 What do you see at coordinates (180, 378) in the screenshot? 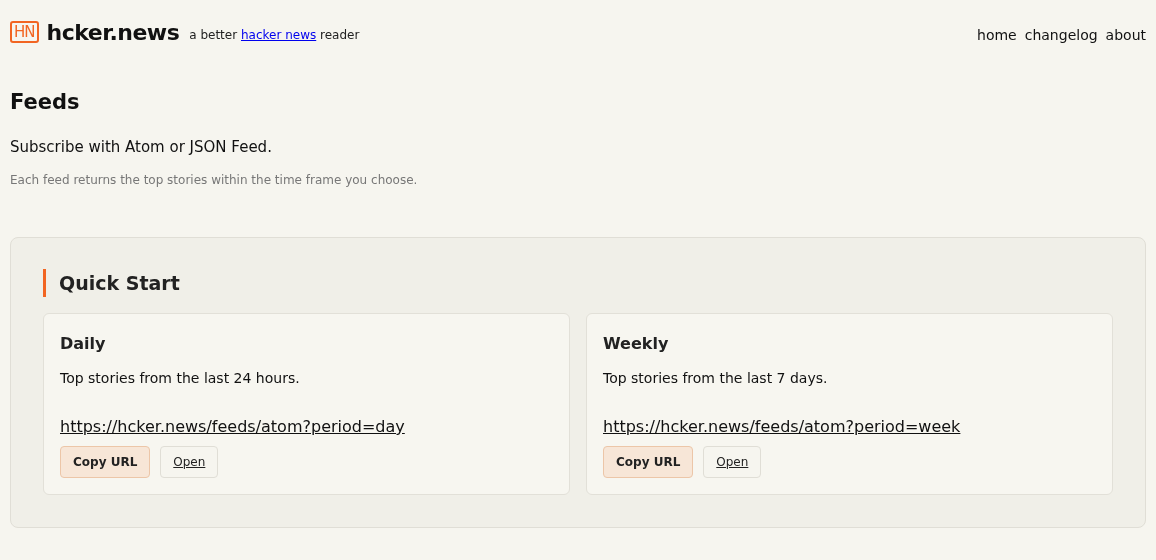
I see `feed-description: Top stories from the last 24 hours.` at bounding box center [180, 378].